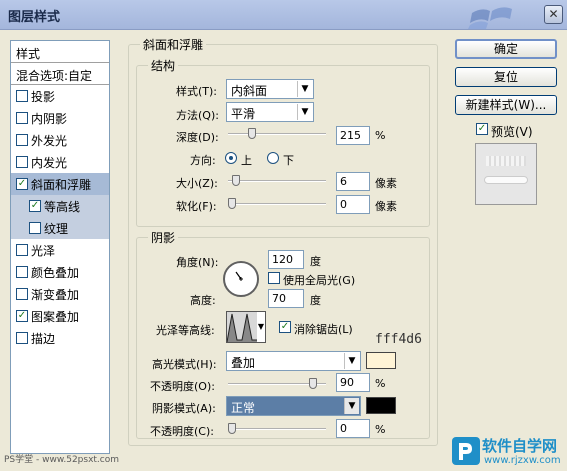 The height and width of the screenshot is (471, 567). Describe the element at coordinates (386, 183) in the screenshot. I see `size-unit: 像素` at that location.